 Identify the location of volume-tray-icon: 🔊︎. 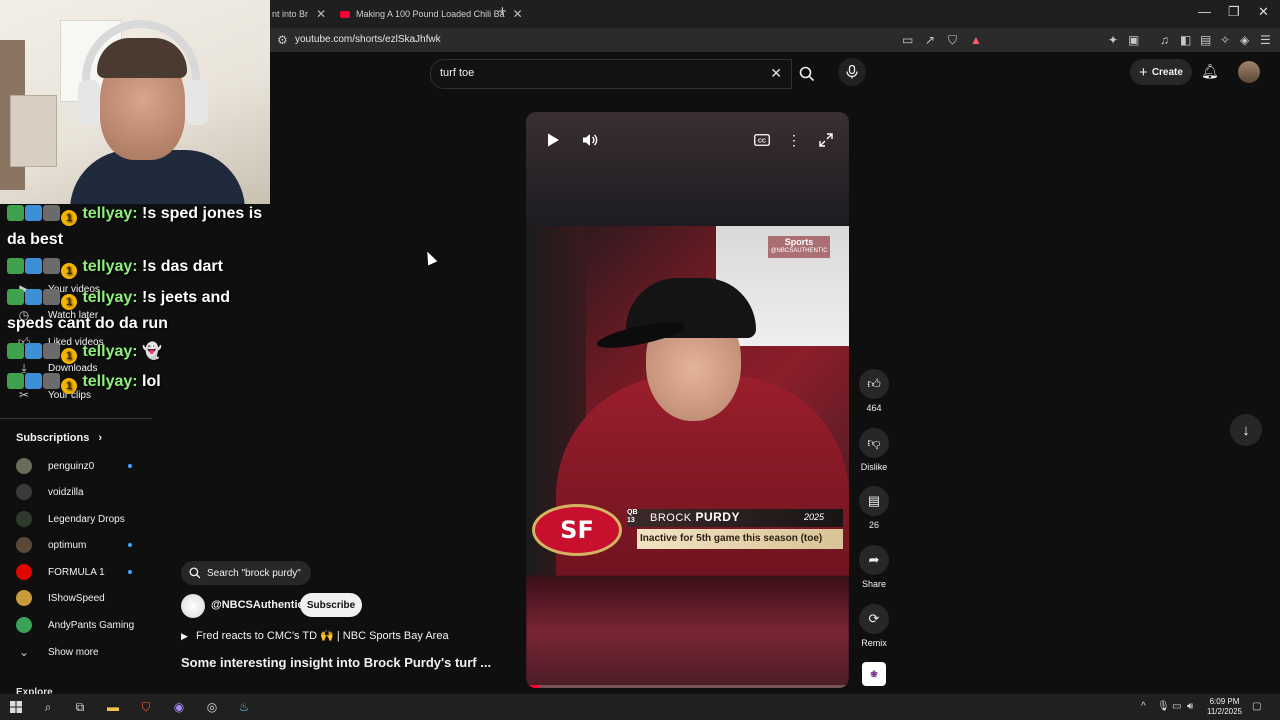
(1190, 706).